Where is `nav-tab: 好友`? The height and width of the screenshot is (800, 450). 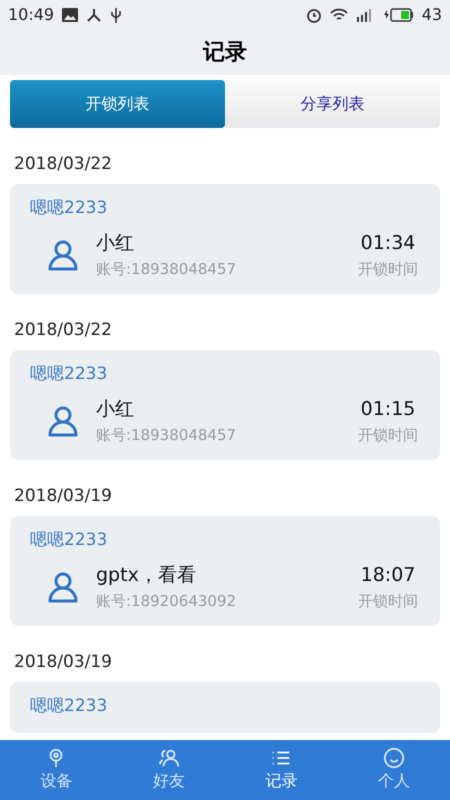 nav-tab: 好友 is located at coordinates (168, 770).